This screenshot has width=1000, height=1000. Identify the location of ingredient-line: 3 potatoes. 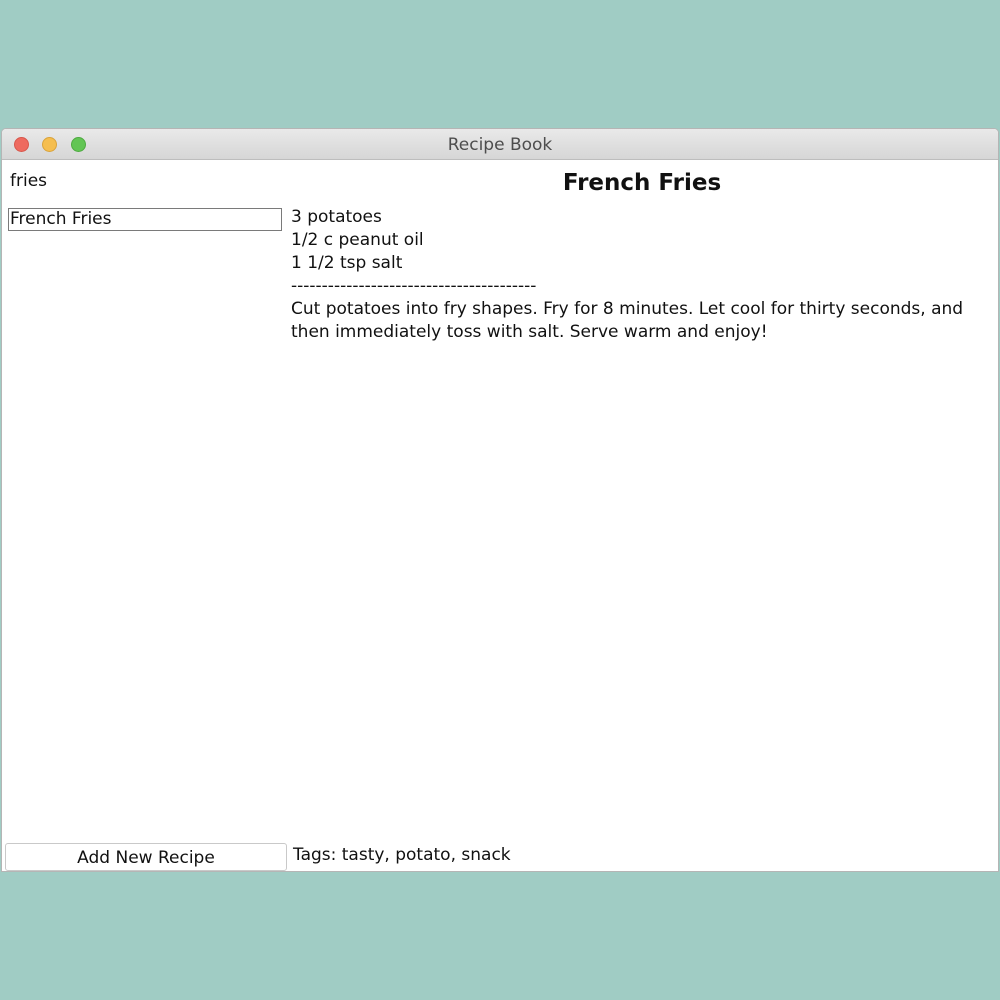
(336, 217).